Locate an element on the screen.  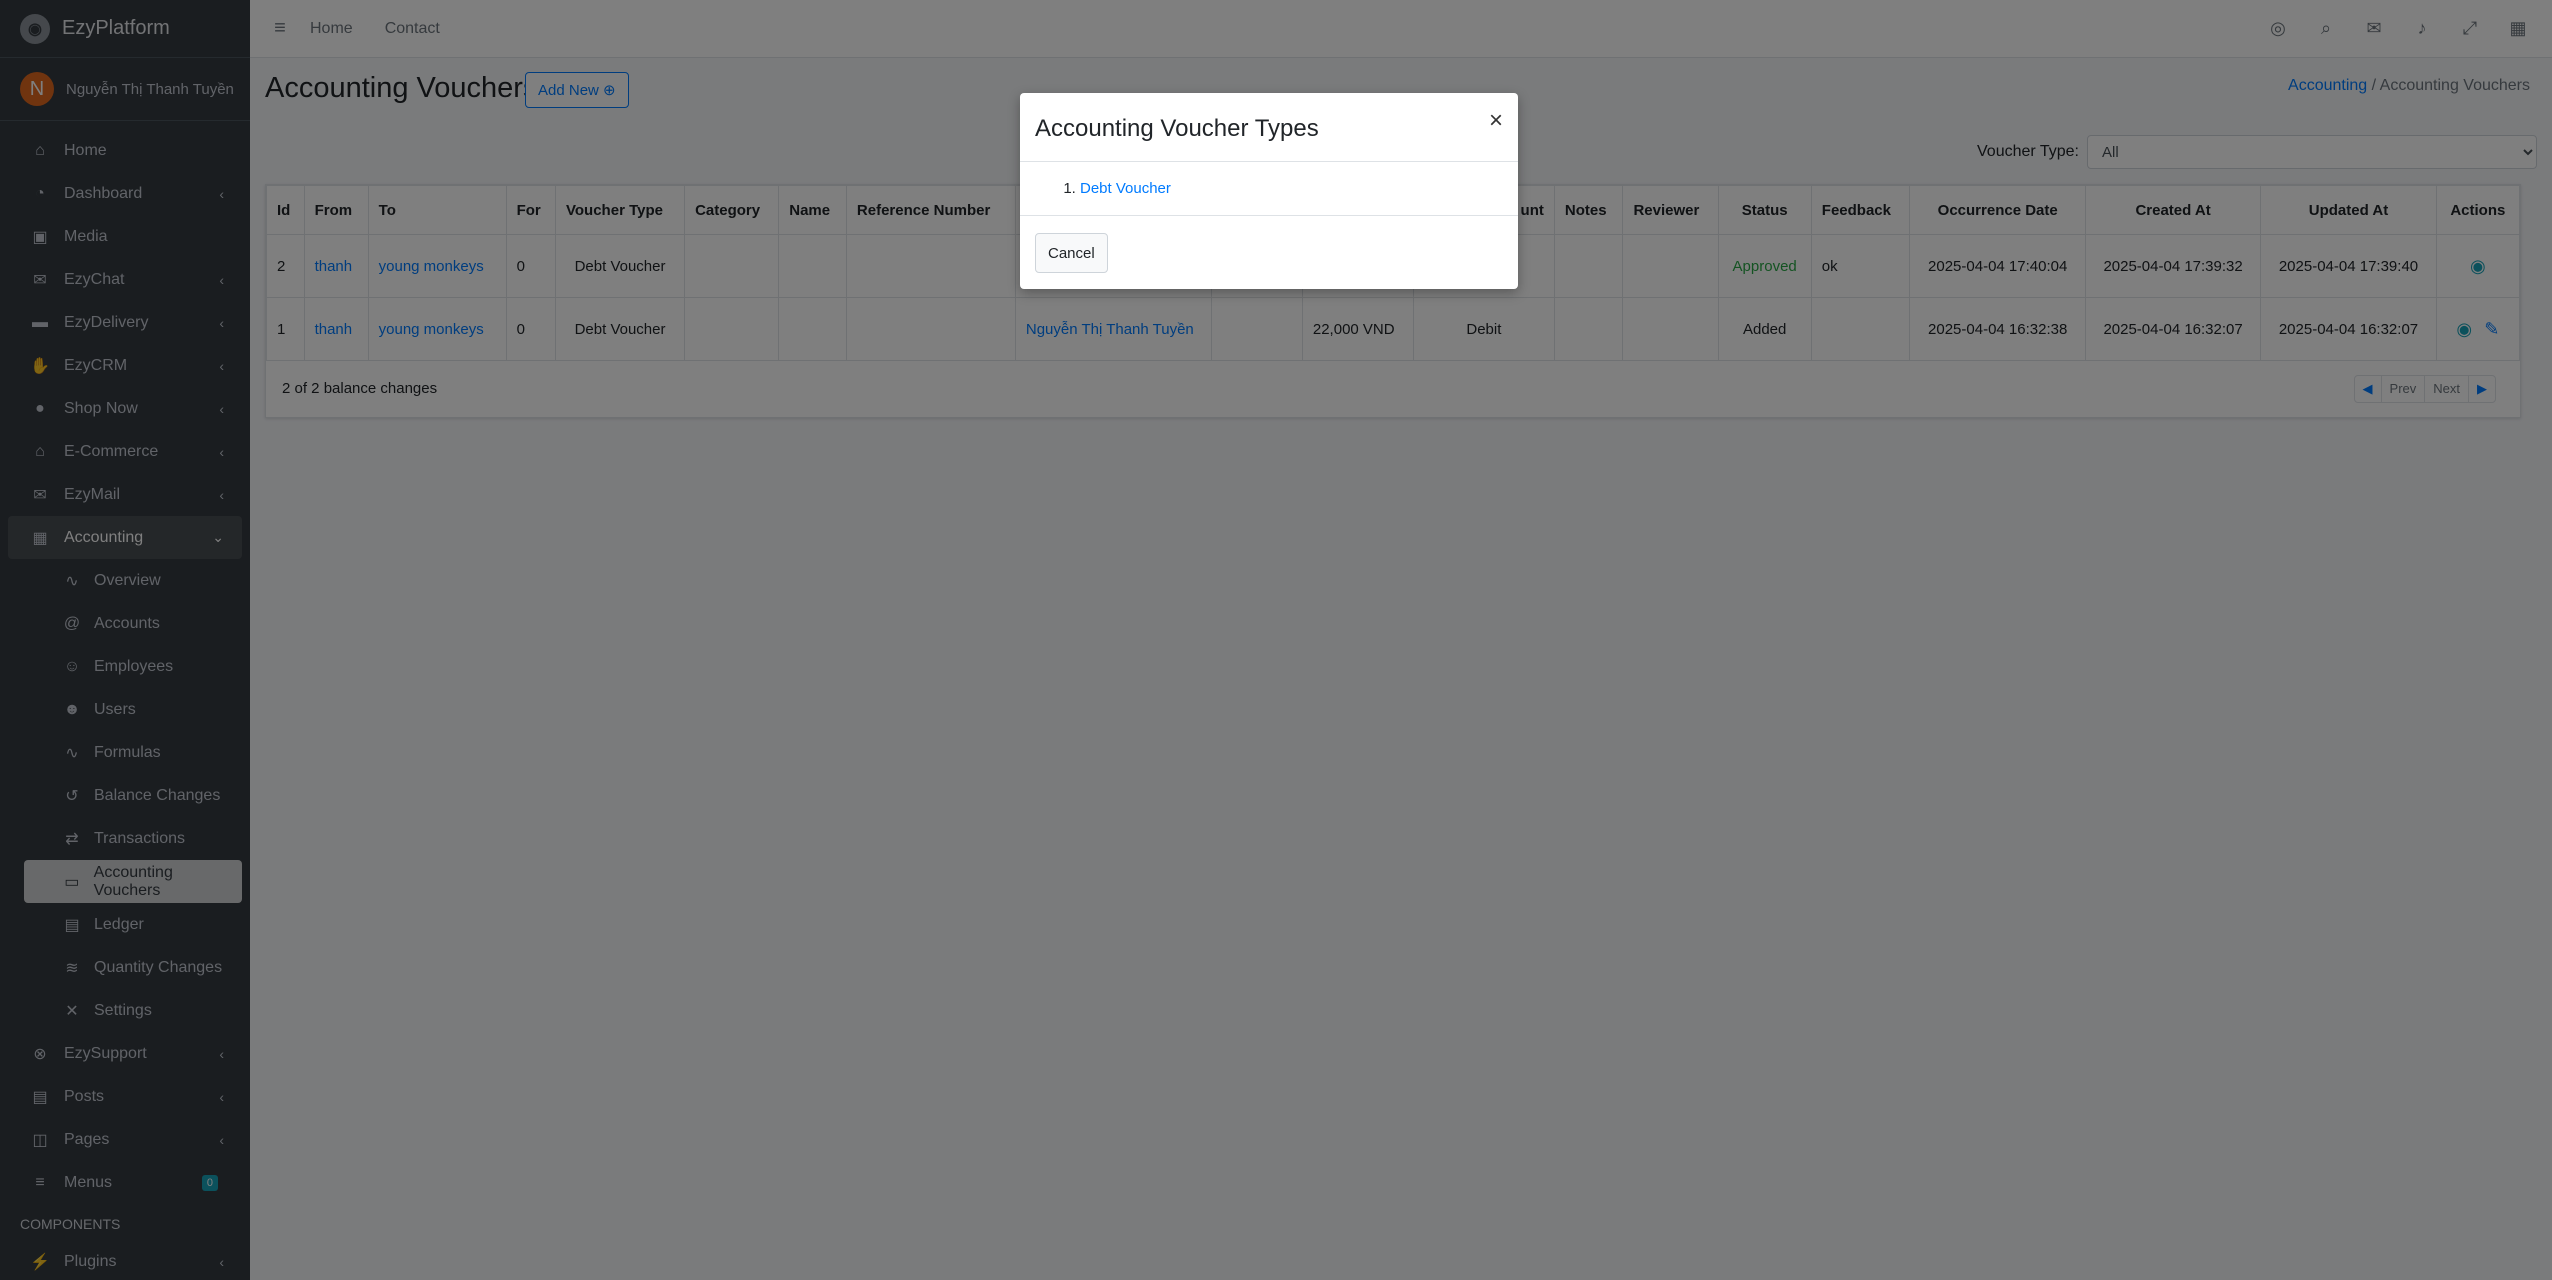
voucher-type-list: Debt Voucher is located at coordinates (1115, 188).